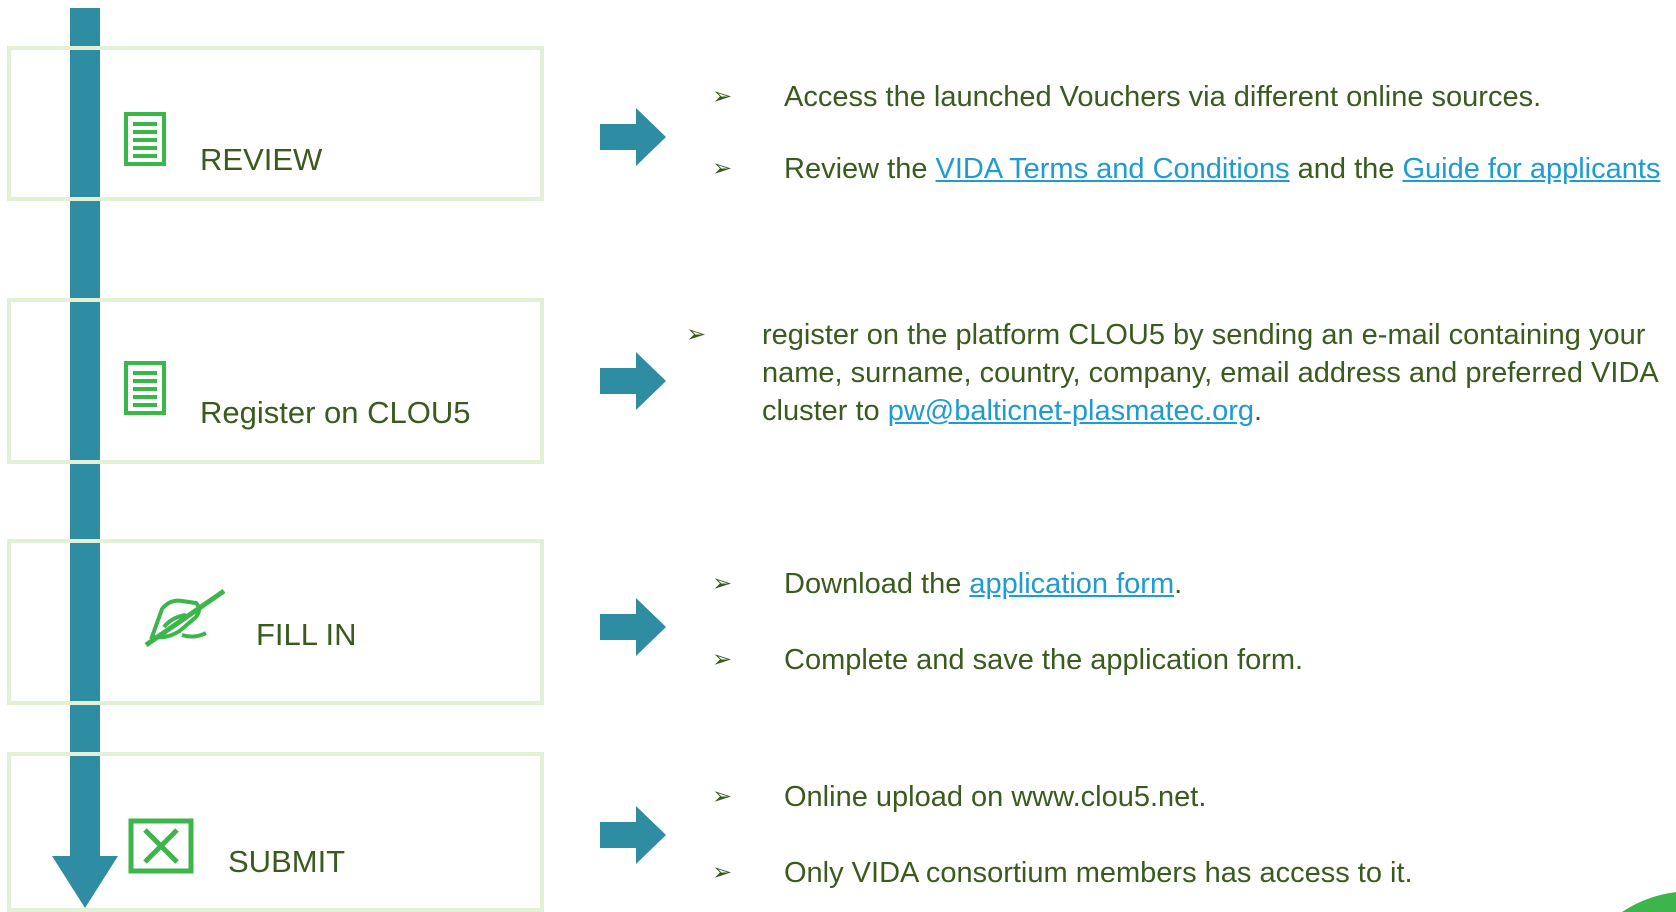 Image resolution: width=1676 pixels, height=912 pixels. I want to click on application-form-link: application form, so click(1071, 584).